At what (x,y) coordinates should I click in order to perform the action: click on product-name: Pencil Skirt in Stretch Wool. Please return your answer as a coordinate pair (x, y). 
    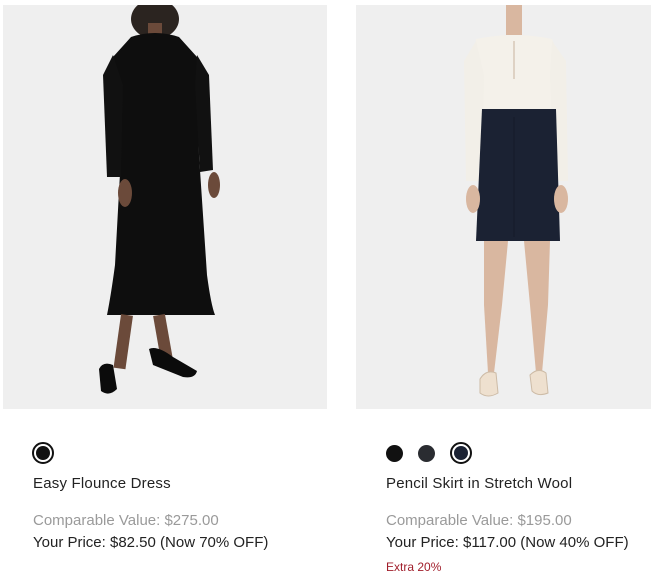
    Looking at the image, I should click on (479, 483).